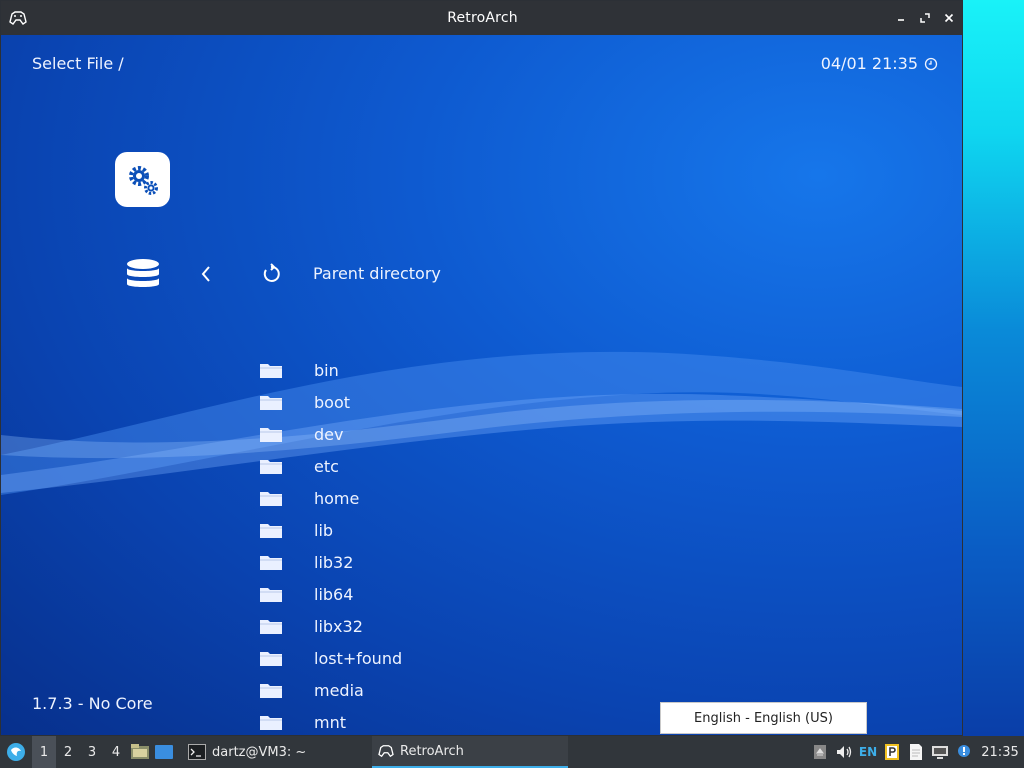 This screenshot has height=768, width=1024. Describe the element at coordinates (259, 752) in the screenshot. I see `task-terminal-label: dartz@VM3: ~` at that location.